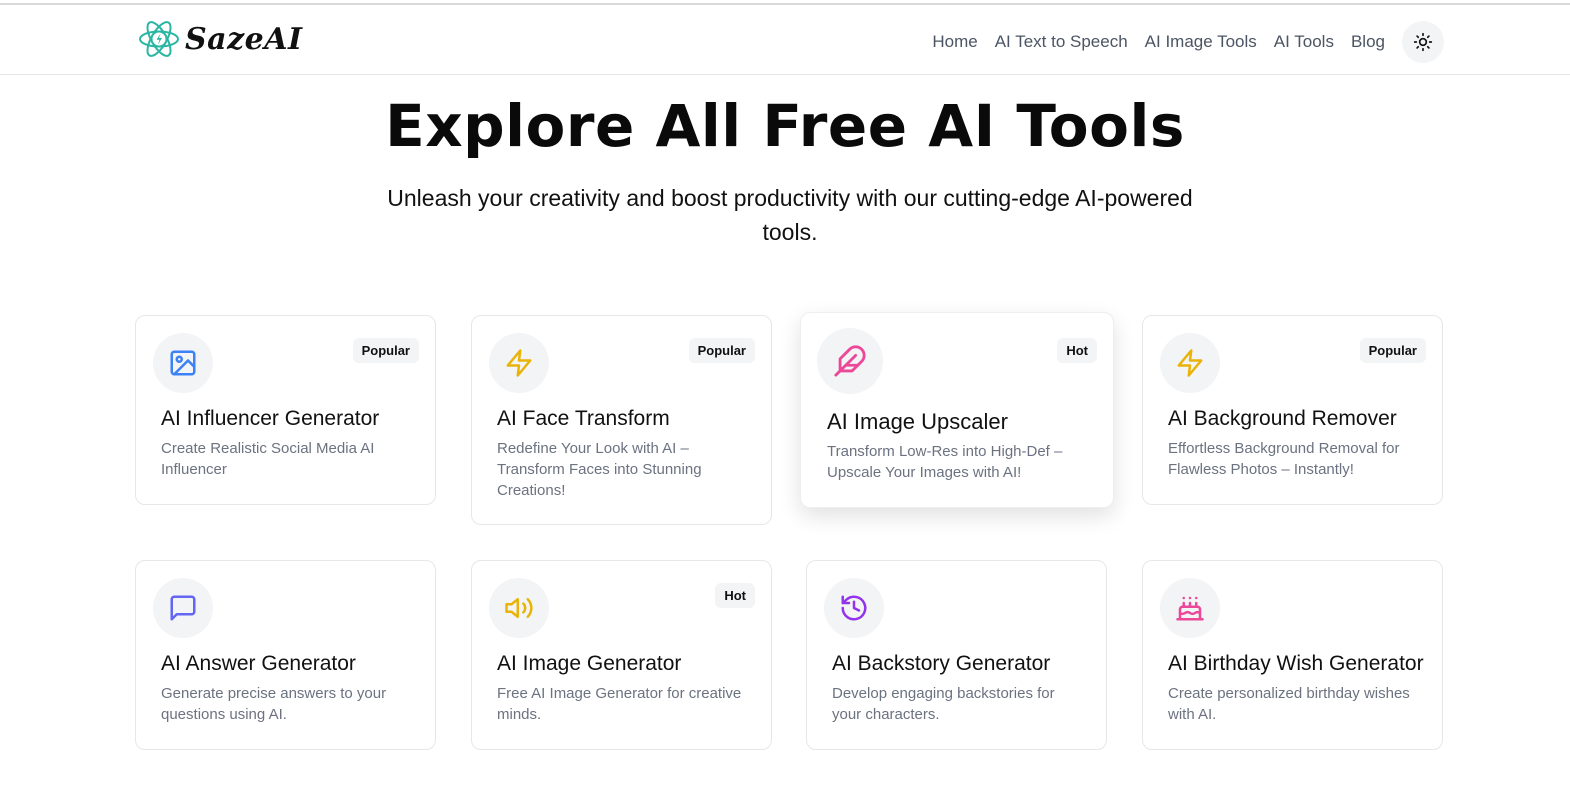  I want to click on tool-title: AI Backstory Generator, so click(941, 663).